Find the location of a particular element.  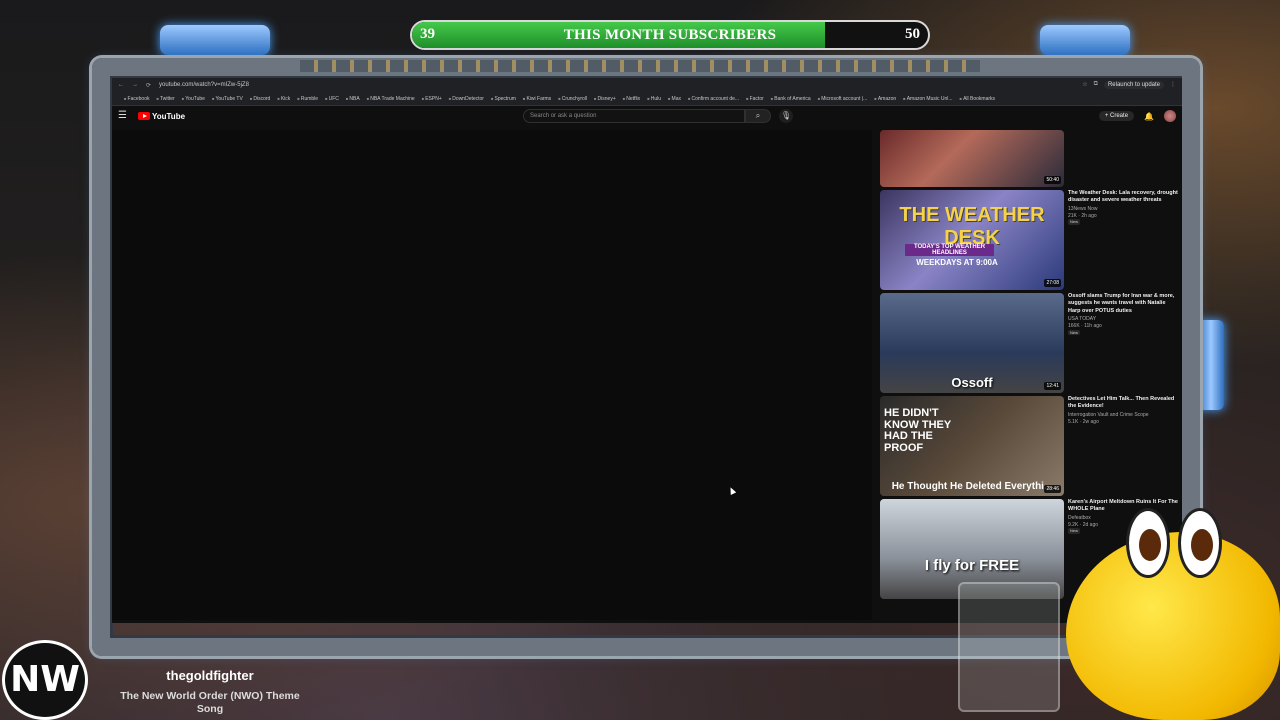

duration-badge: 27:08 is located at coordinates (1052, 283).